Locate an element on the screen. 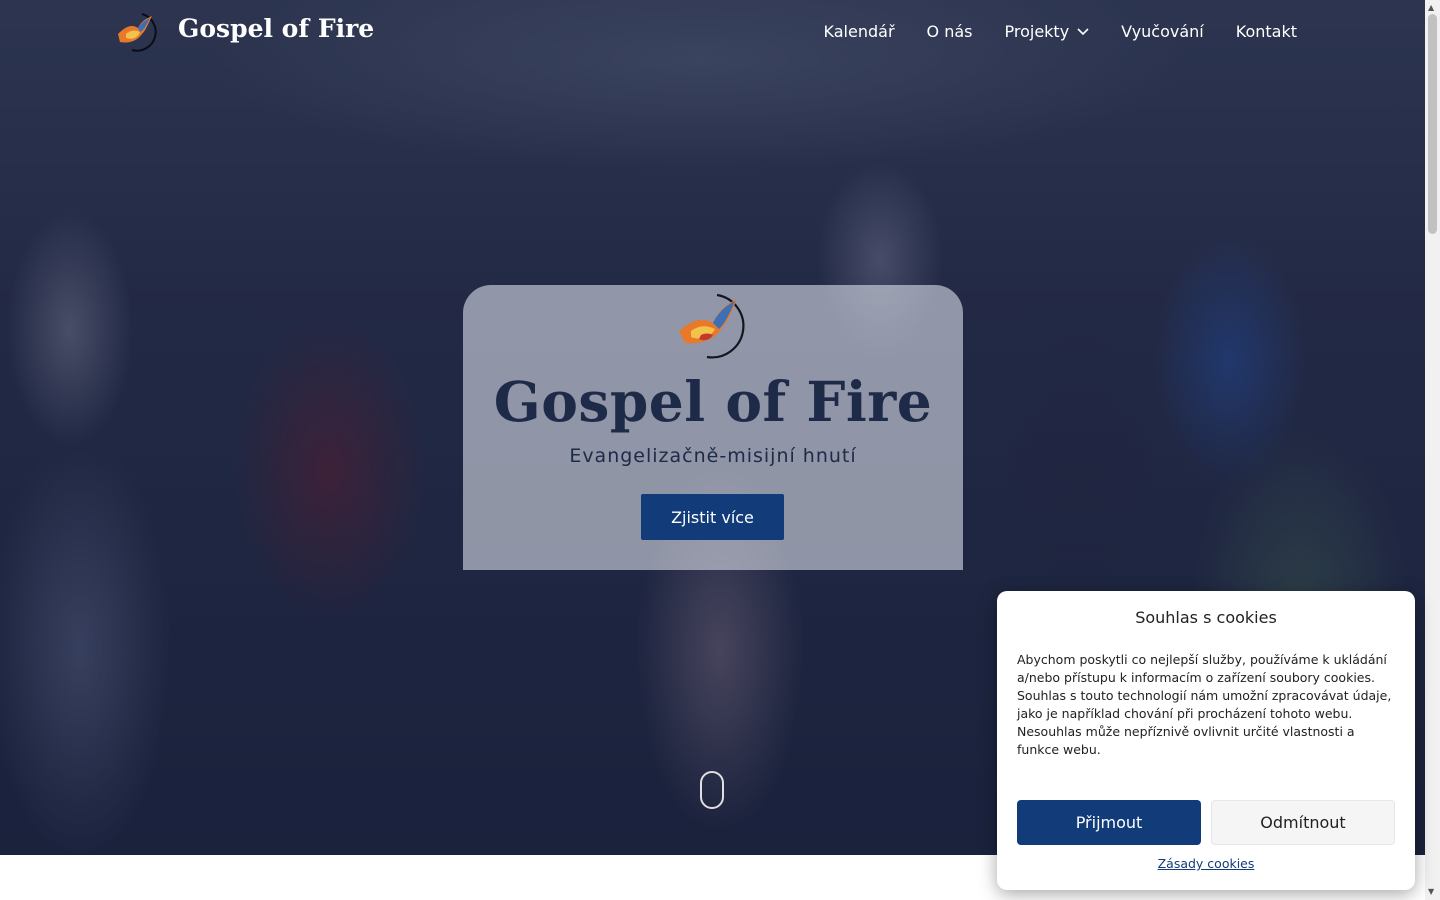 The image size is (1440, 900). nav-item-label: Kontakt is located at coordinates (1266, 31).